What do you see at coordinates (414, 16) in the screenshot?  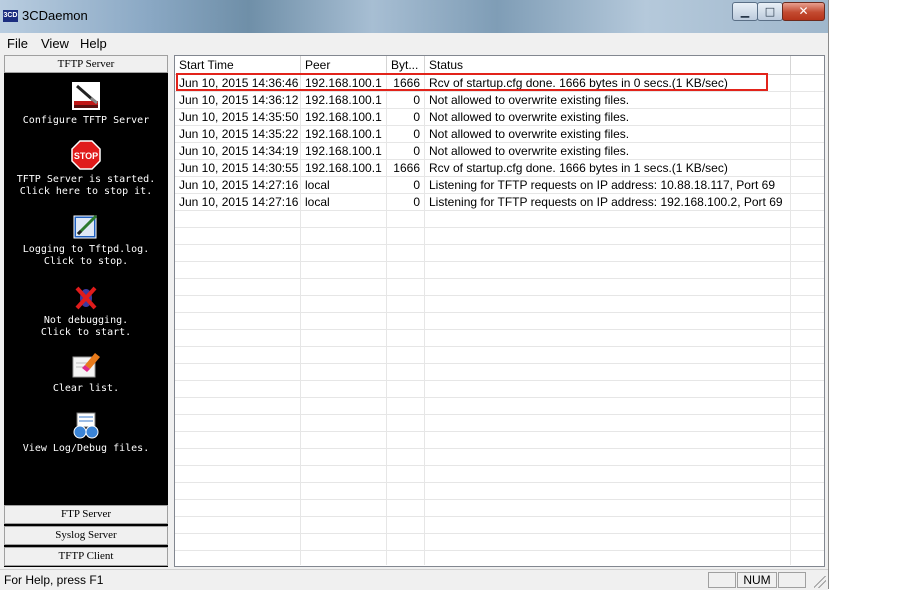 I see `title-bar: 3CD 3CDaemon ▁ □ ✕` at bounding box center [414, 16].